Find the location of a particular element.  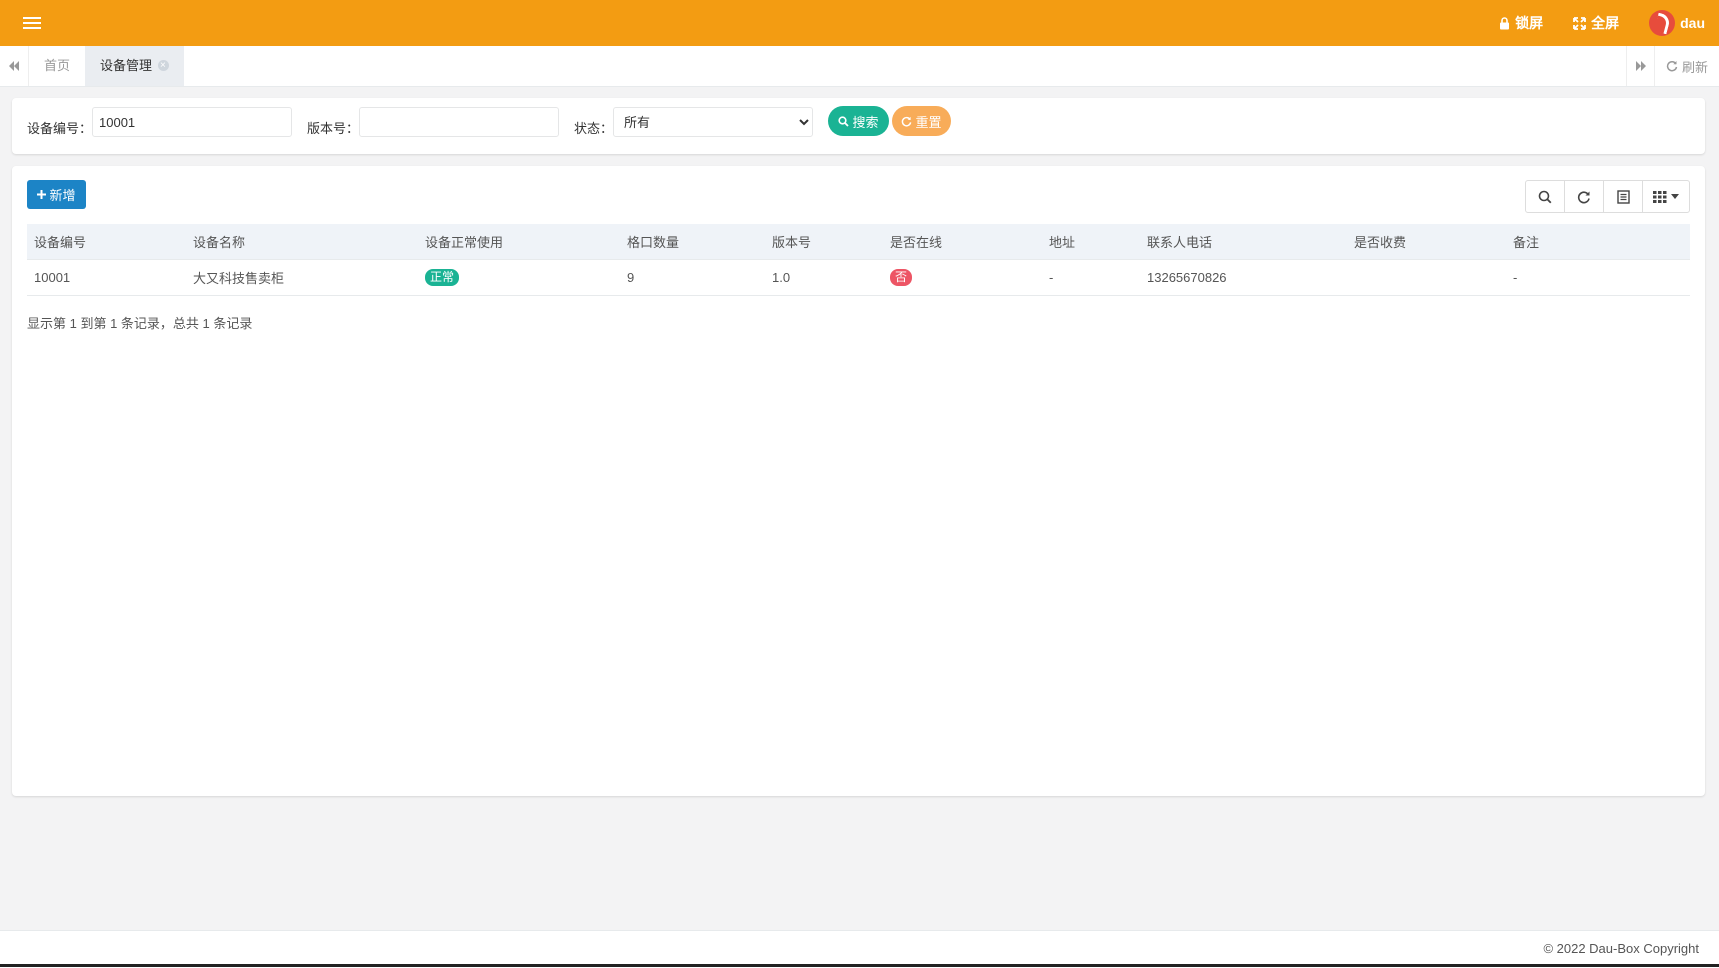

column-header: 是否在线 is located at coordinates (962, 242).